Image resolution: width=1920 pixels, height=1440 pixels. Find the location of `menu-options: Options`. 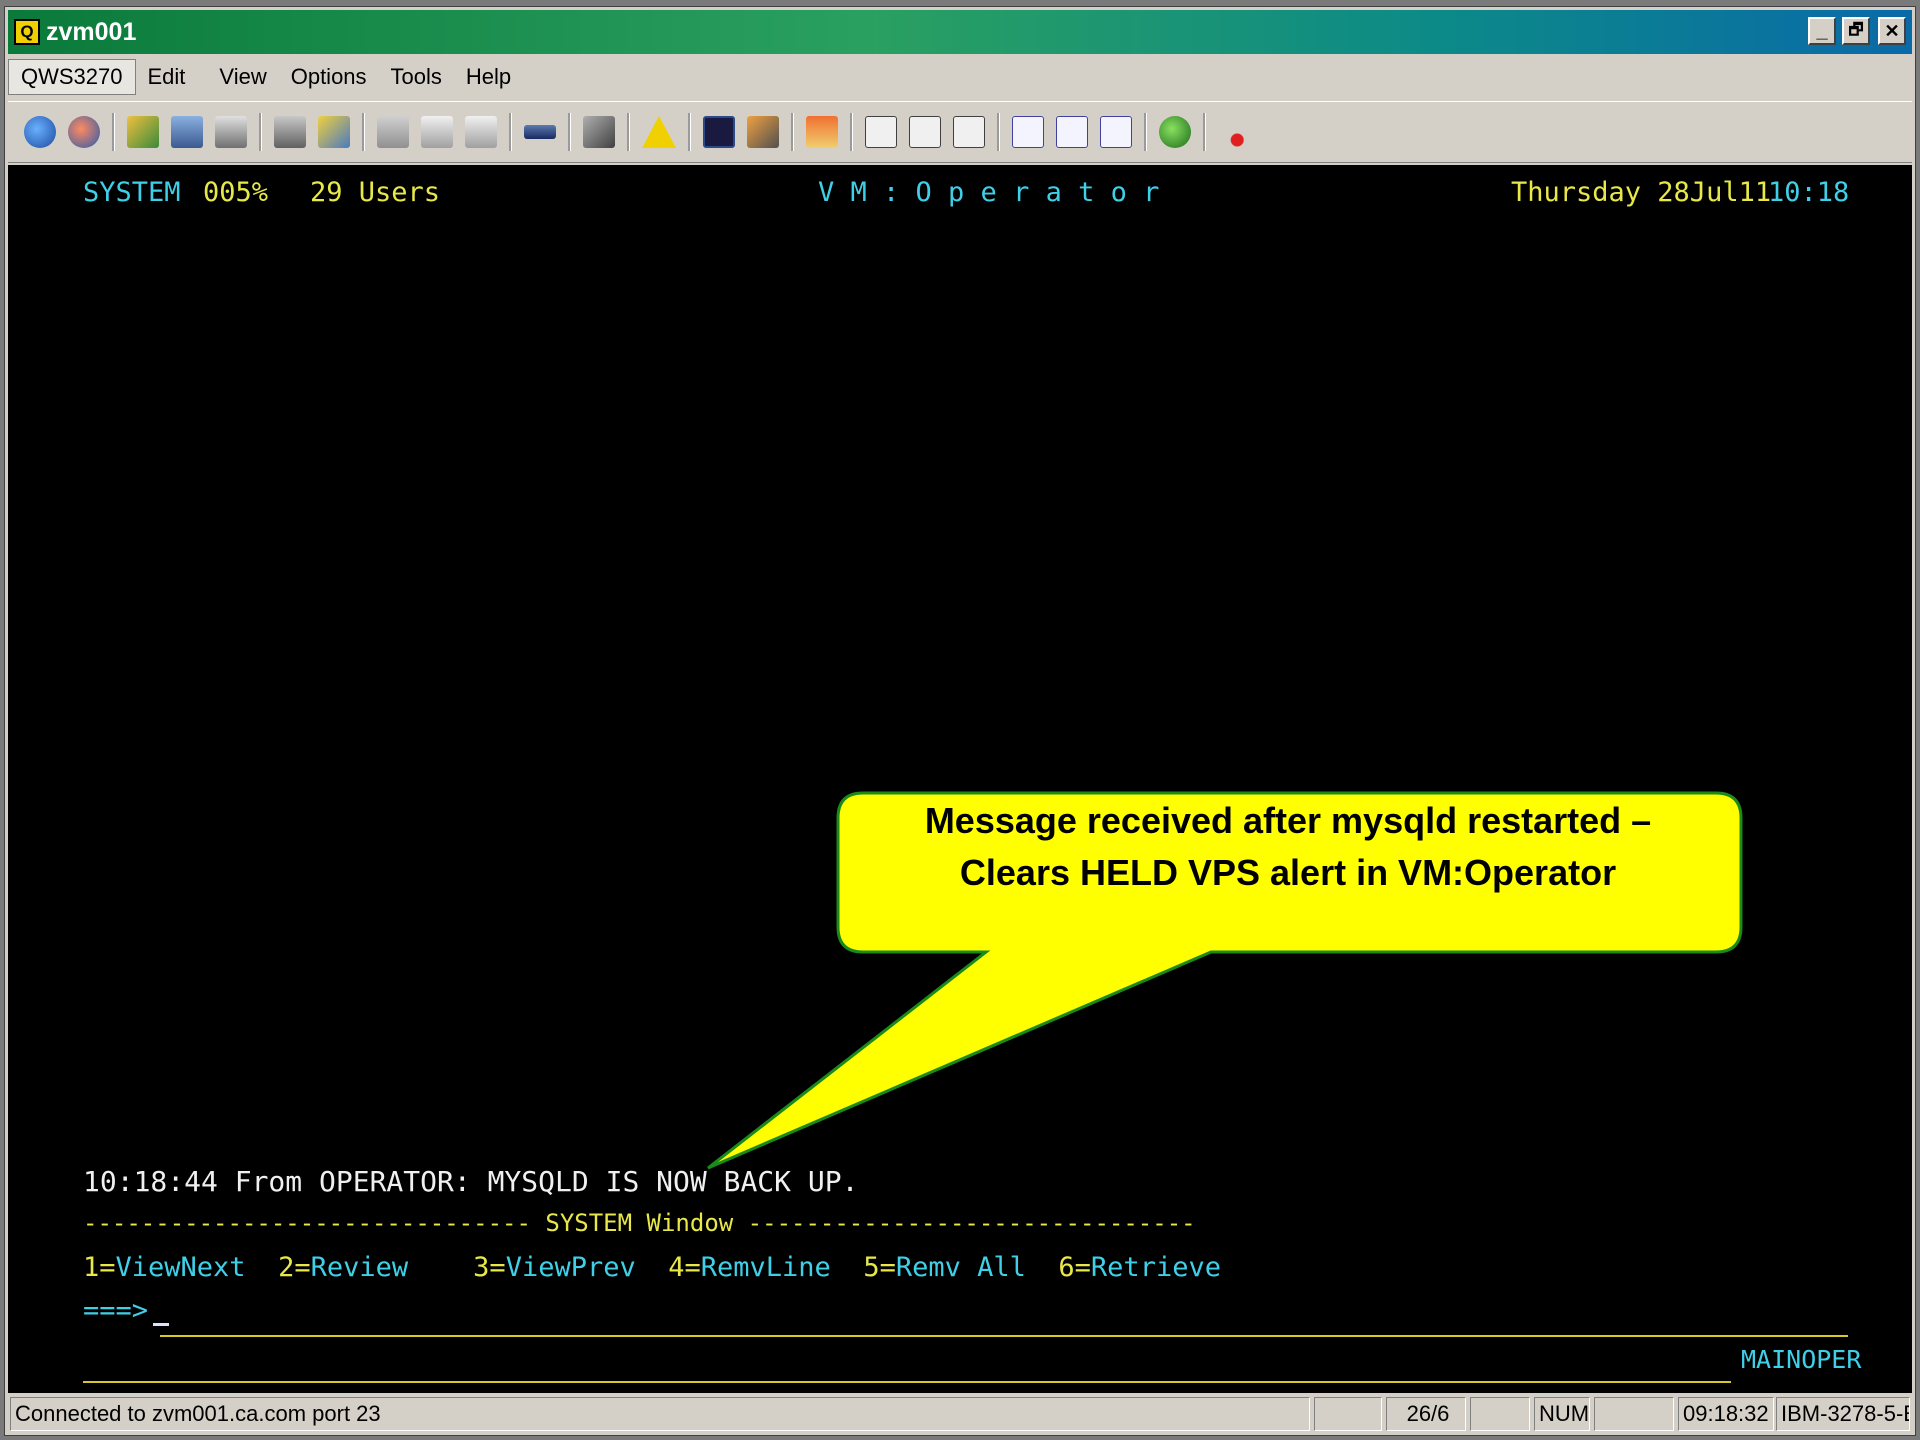

menu-options: Options is located at coordinates (329, 77).